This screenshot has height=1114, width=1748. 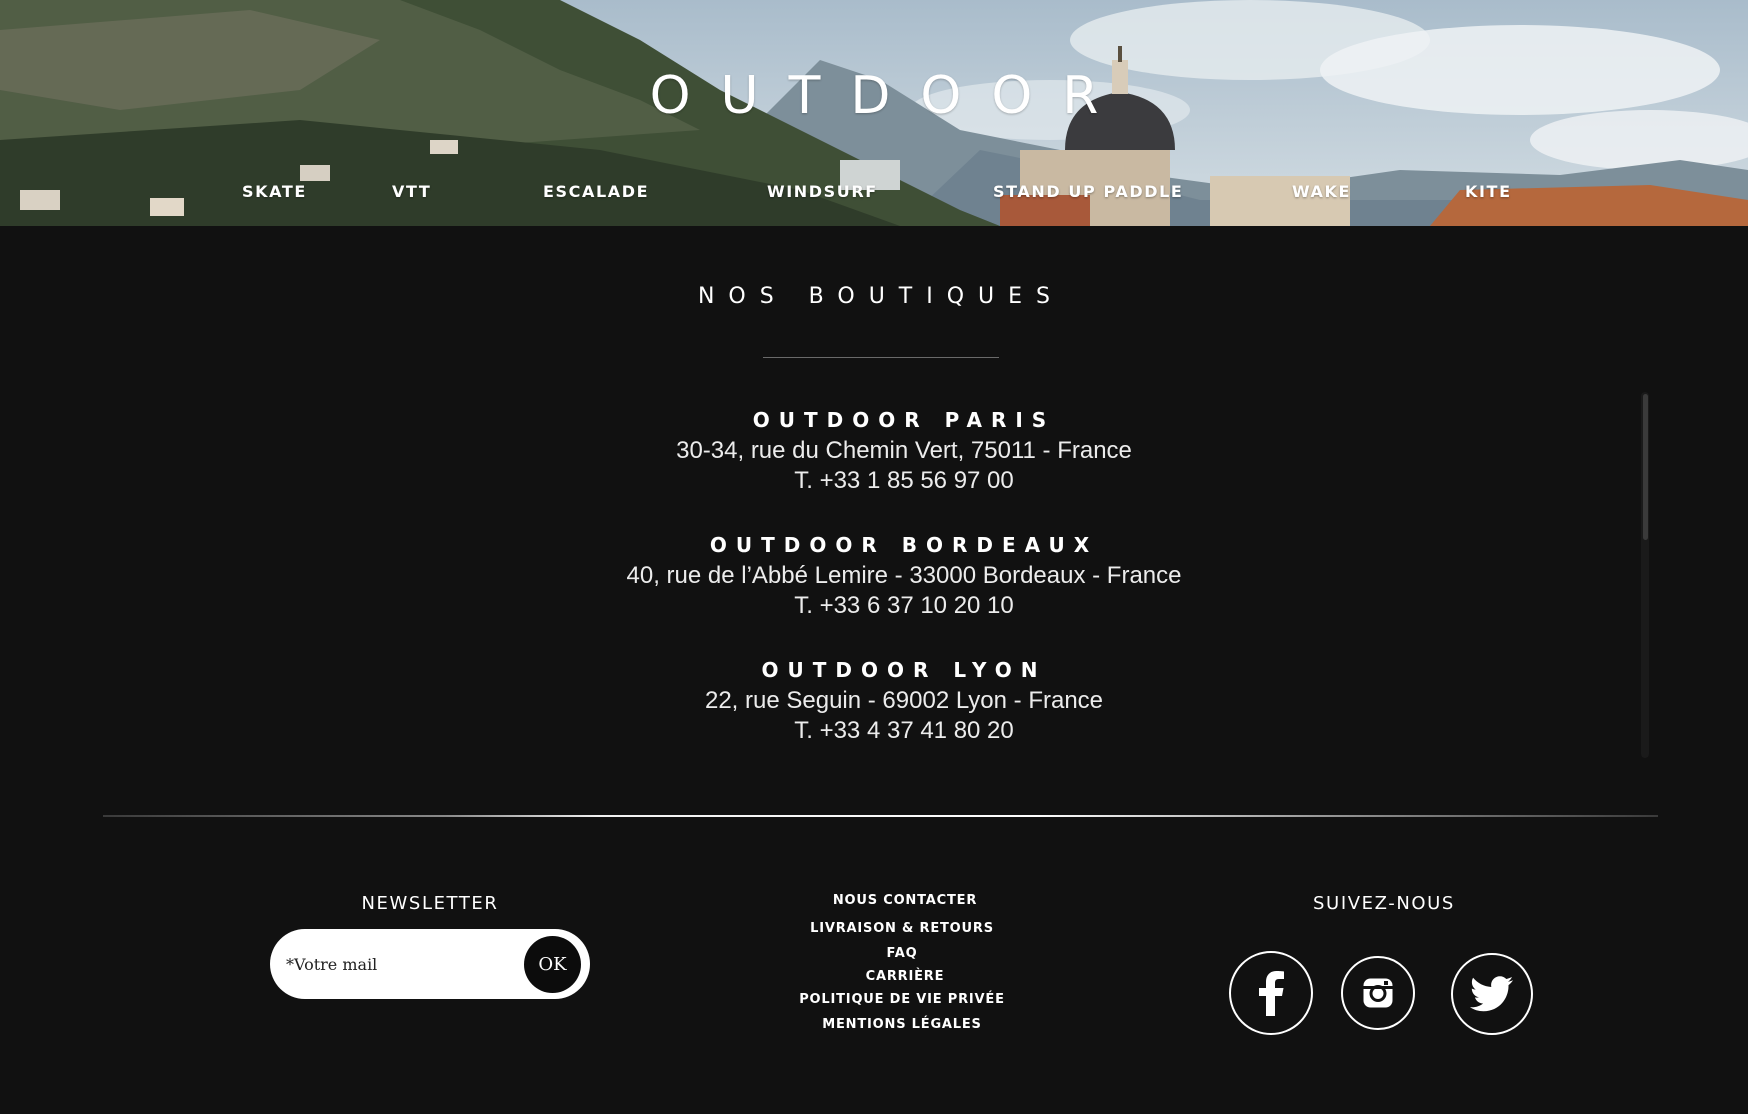 What do you see at coordinates (1384, 903) in the screenshot?
I see `social-title: SUIVEZ-NOUS` at bounding box center [1384, 903].